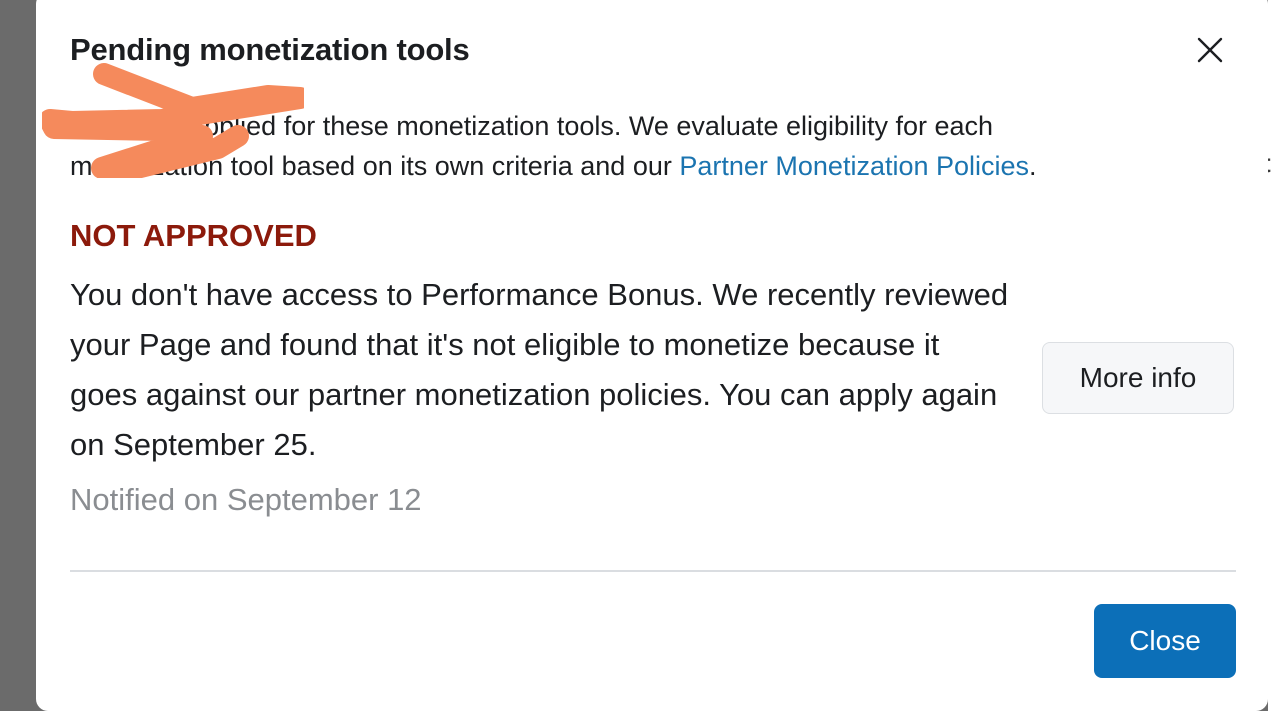 This screenshot has width=1280, height=711. I want to click on intro-end: ., so click(1033, 166).